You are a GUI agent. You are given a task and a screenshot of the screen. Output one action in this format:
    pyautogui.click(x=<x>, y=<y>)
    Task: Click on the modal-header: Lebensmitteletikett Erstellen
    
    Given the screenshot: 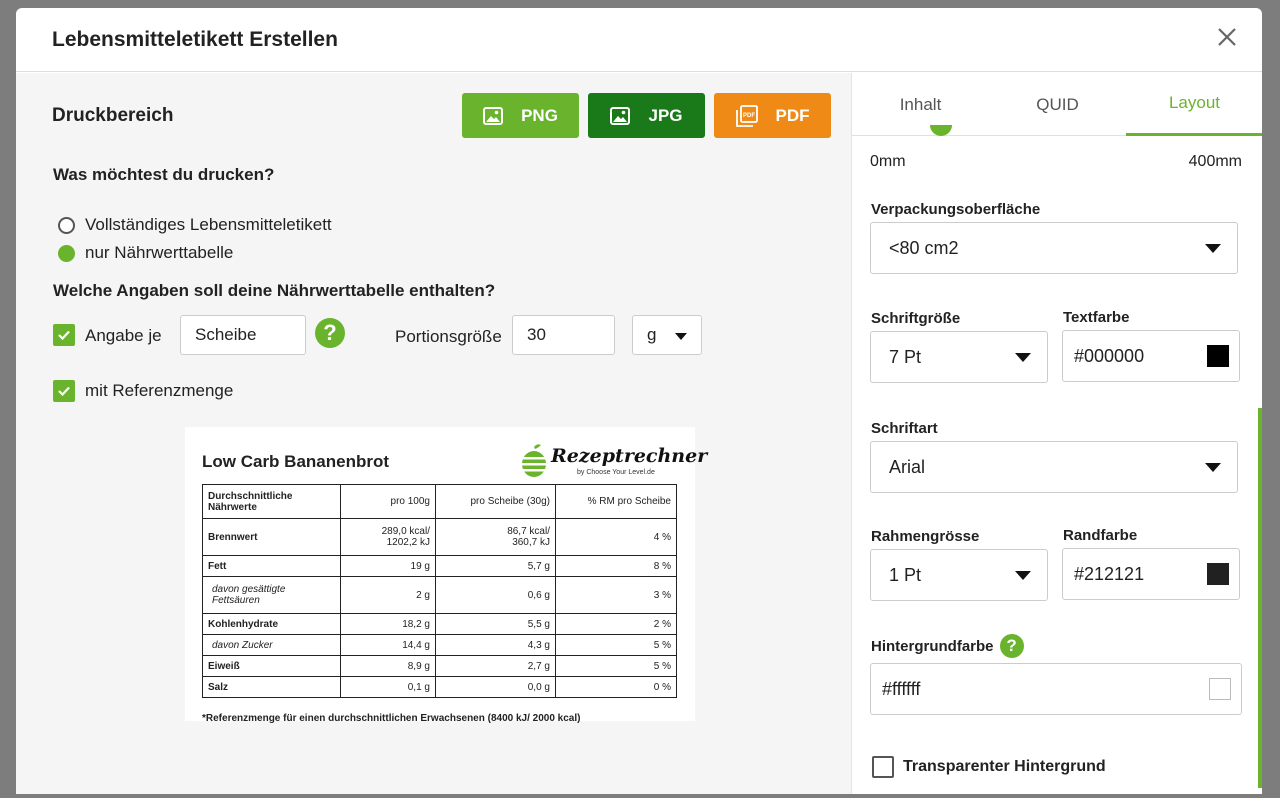 What is the action you would take?
    pyautogui.click(x=639, y=40)
    